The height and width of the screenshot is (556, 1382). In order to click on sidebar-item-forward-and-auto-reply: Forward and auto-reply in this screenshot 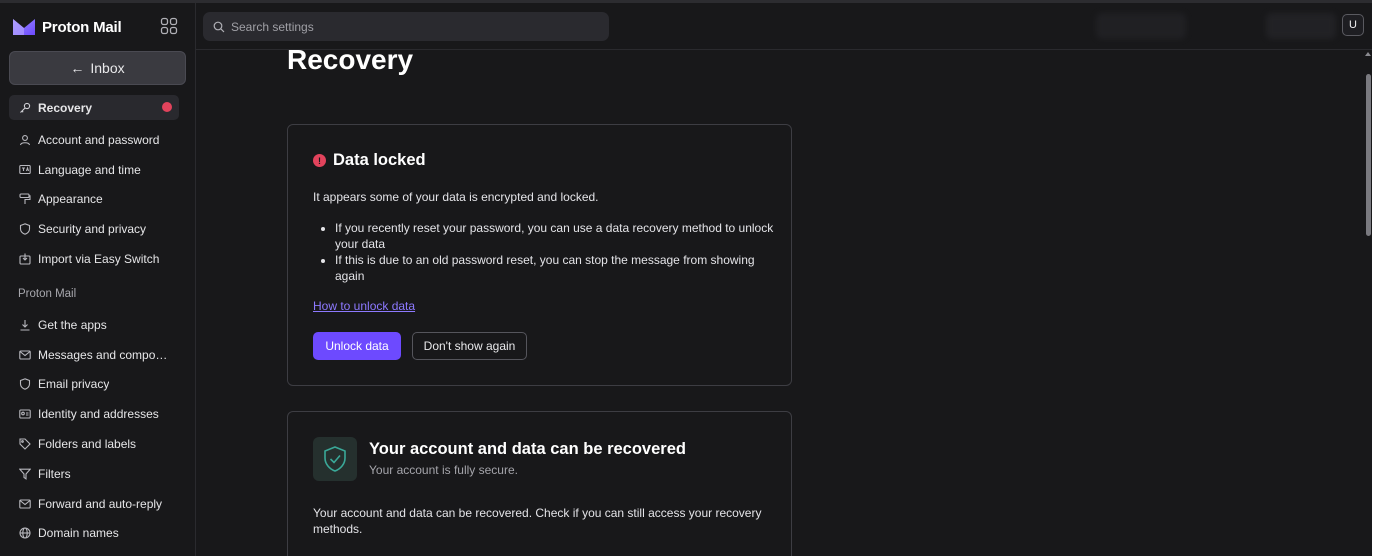, I will do `click(94, 504)`.